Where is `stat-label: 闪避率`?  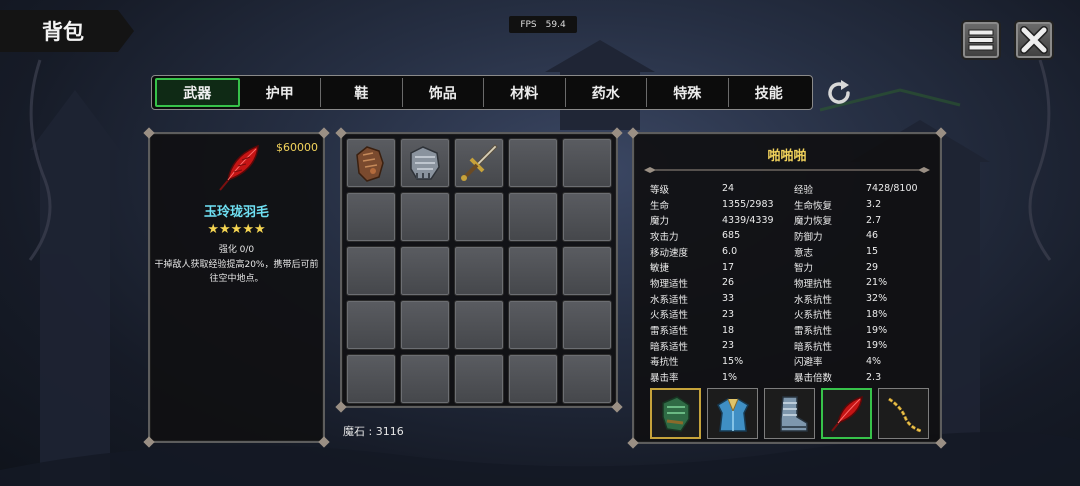 stat-label: 闪避率 is located at coordinates (808, 363).